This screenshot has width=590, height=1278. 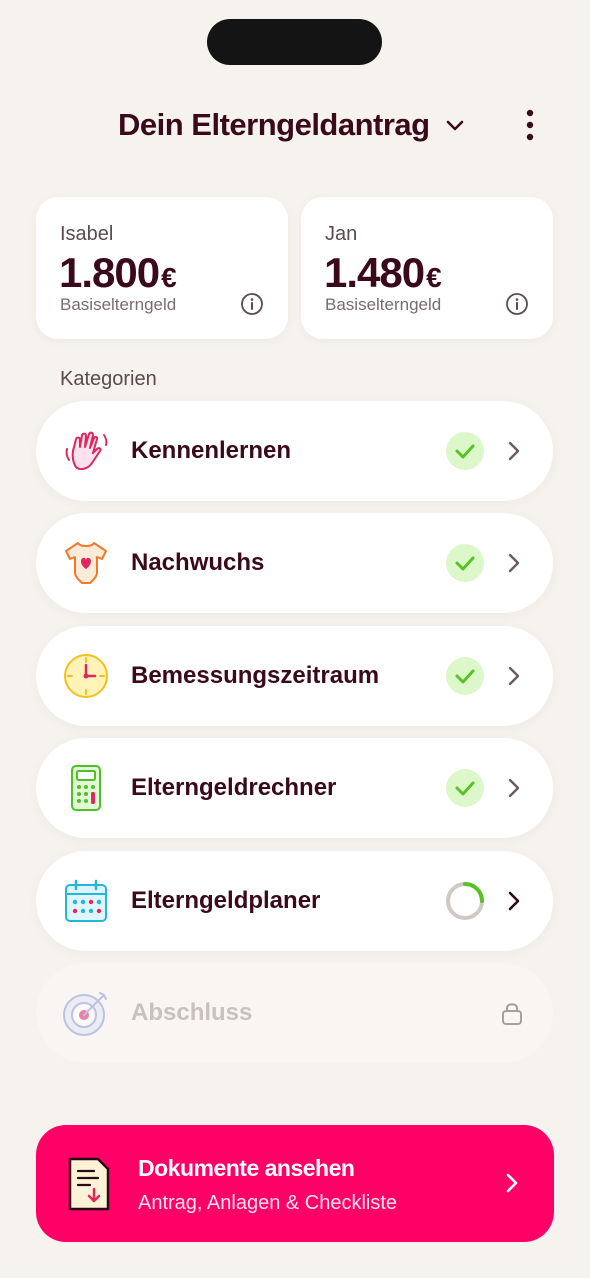 I want to click on application-selector: Dein Elterngeldantrag, so click(x=292, y=125).